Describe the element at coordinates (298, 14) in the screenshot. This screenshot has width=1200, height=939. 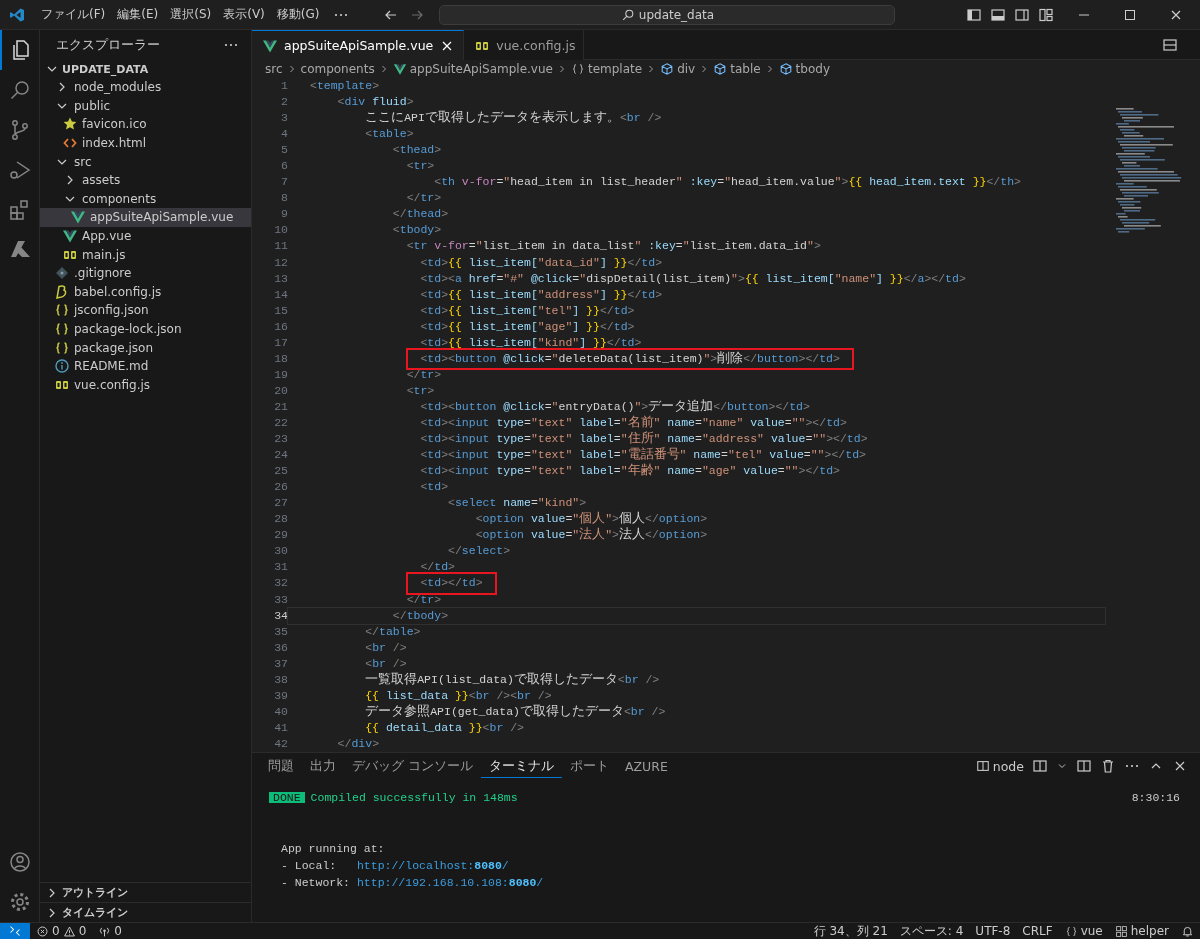
I see `menu-item: 移動(G)` at that location.